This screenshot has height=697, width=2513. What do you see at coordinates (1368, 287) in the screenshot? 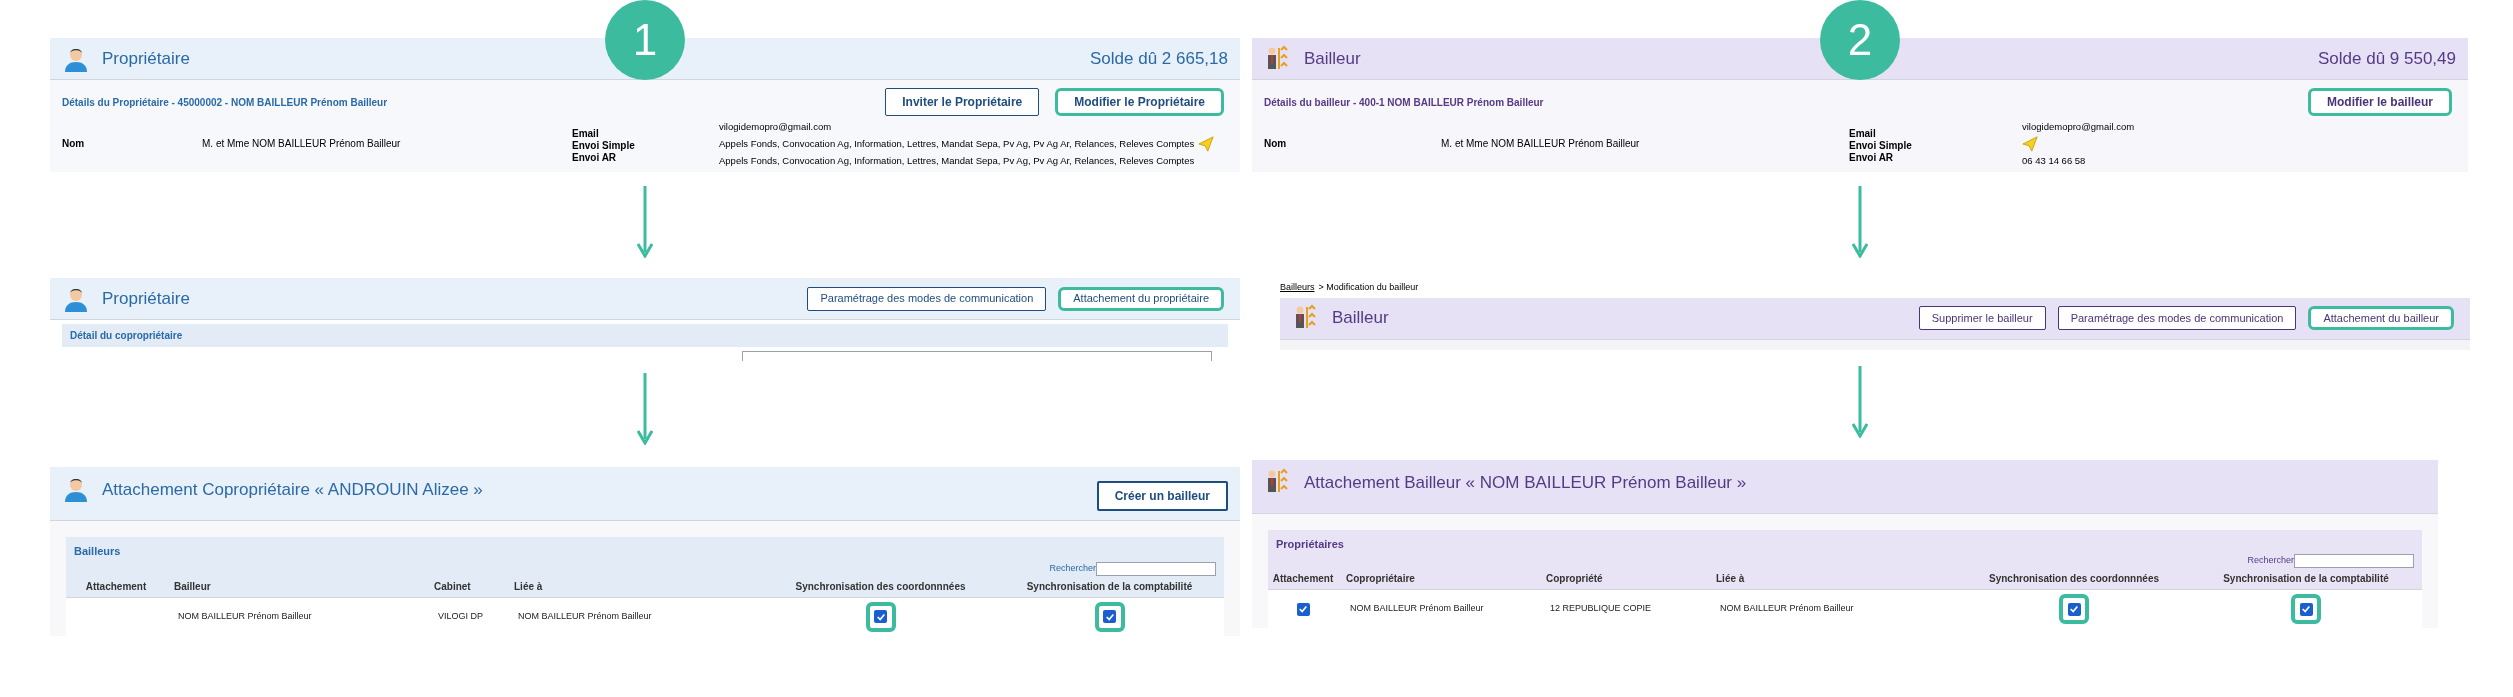
I see `breadcrumb-text: > Modification du bailleur` at bounding box center [1368, 287].